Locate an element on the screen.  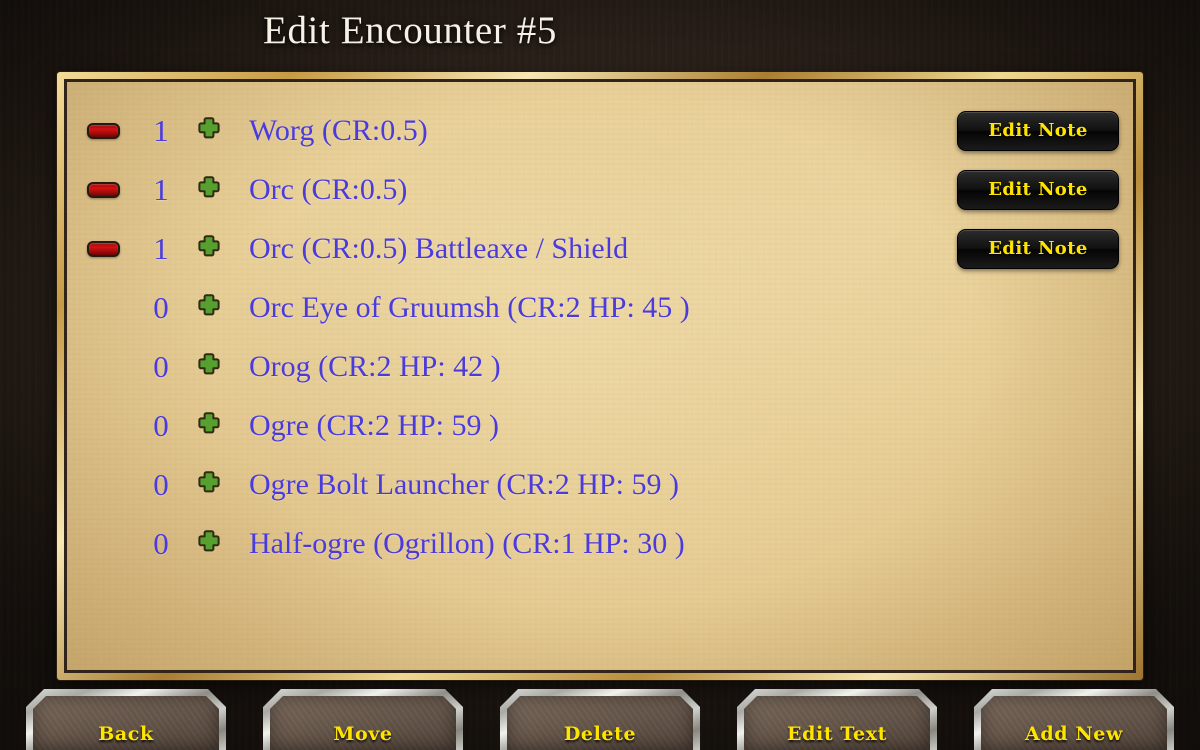
bottom-toolbar: Back Move Delete Edit Text Add New is located at coordinates (600, 719).